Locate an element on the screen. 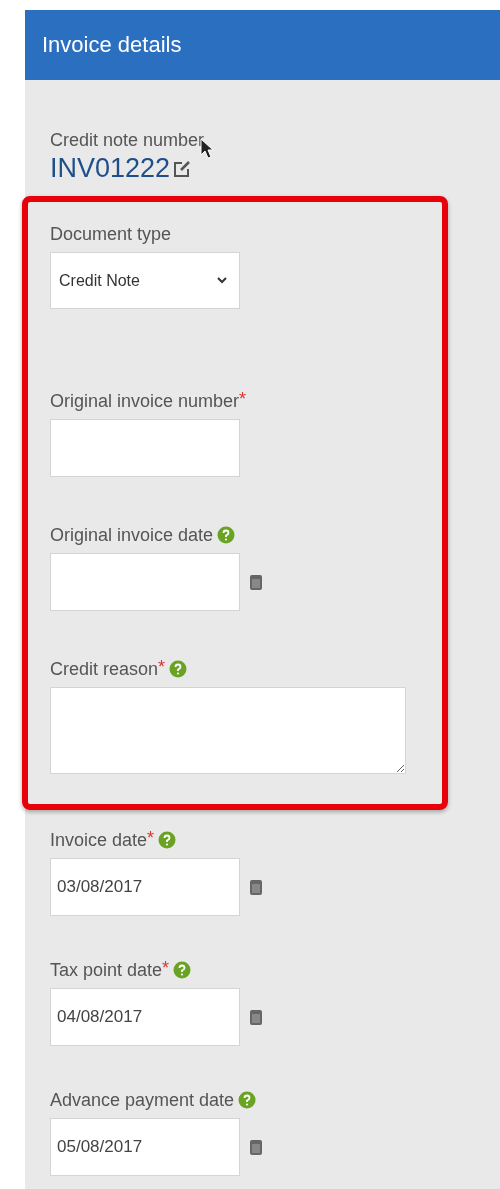 This screenshot has width=500, height=1189. field-label: Invoice date is located at coordinates (99, 840).